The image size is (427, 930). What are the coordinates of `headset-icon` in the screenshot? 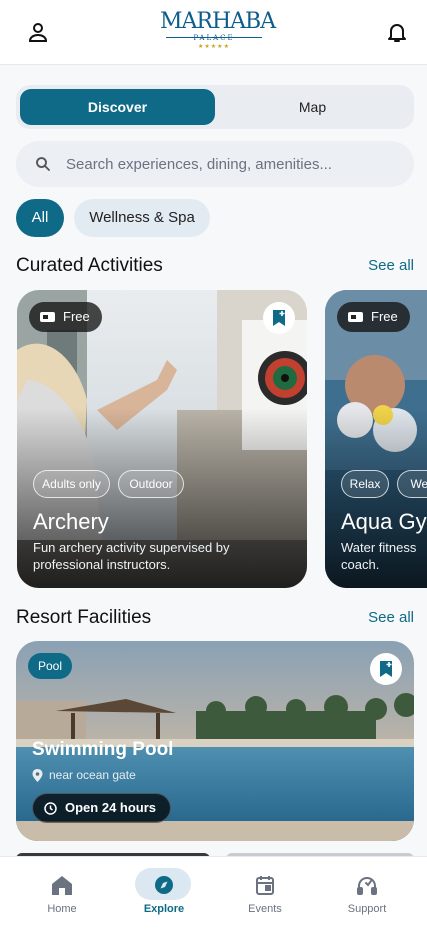 It's located at (367, 886).